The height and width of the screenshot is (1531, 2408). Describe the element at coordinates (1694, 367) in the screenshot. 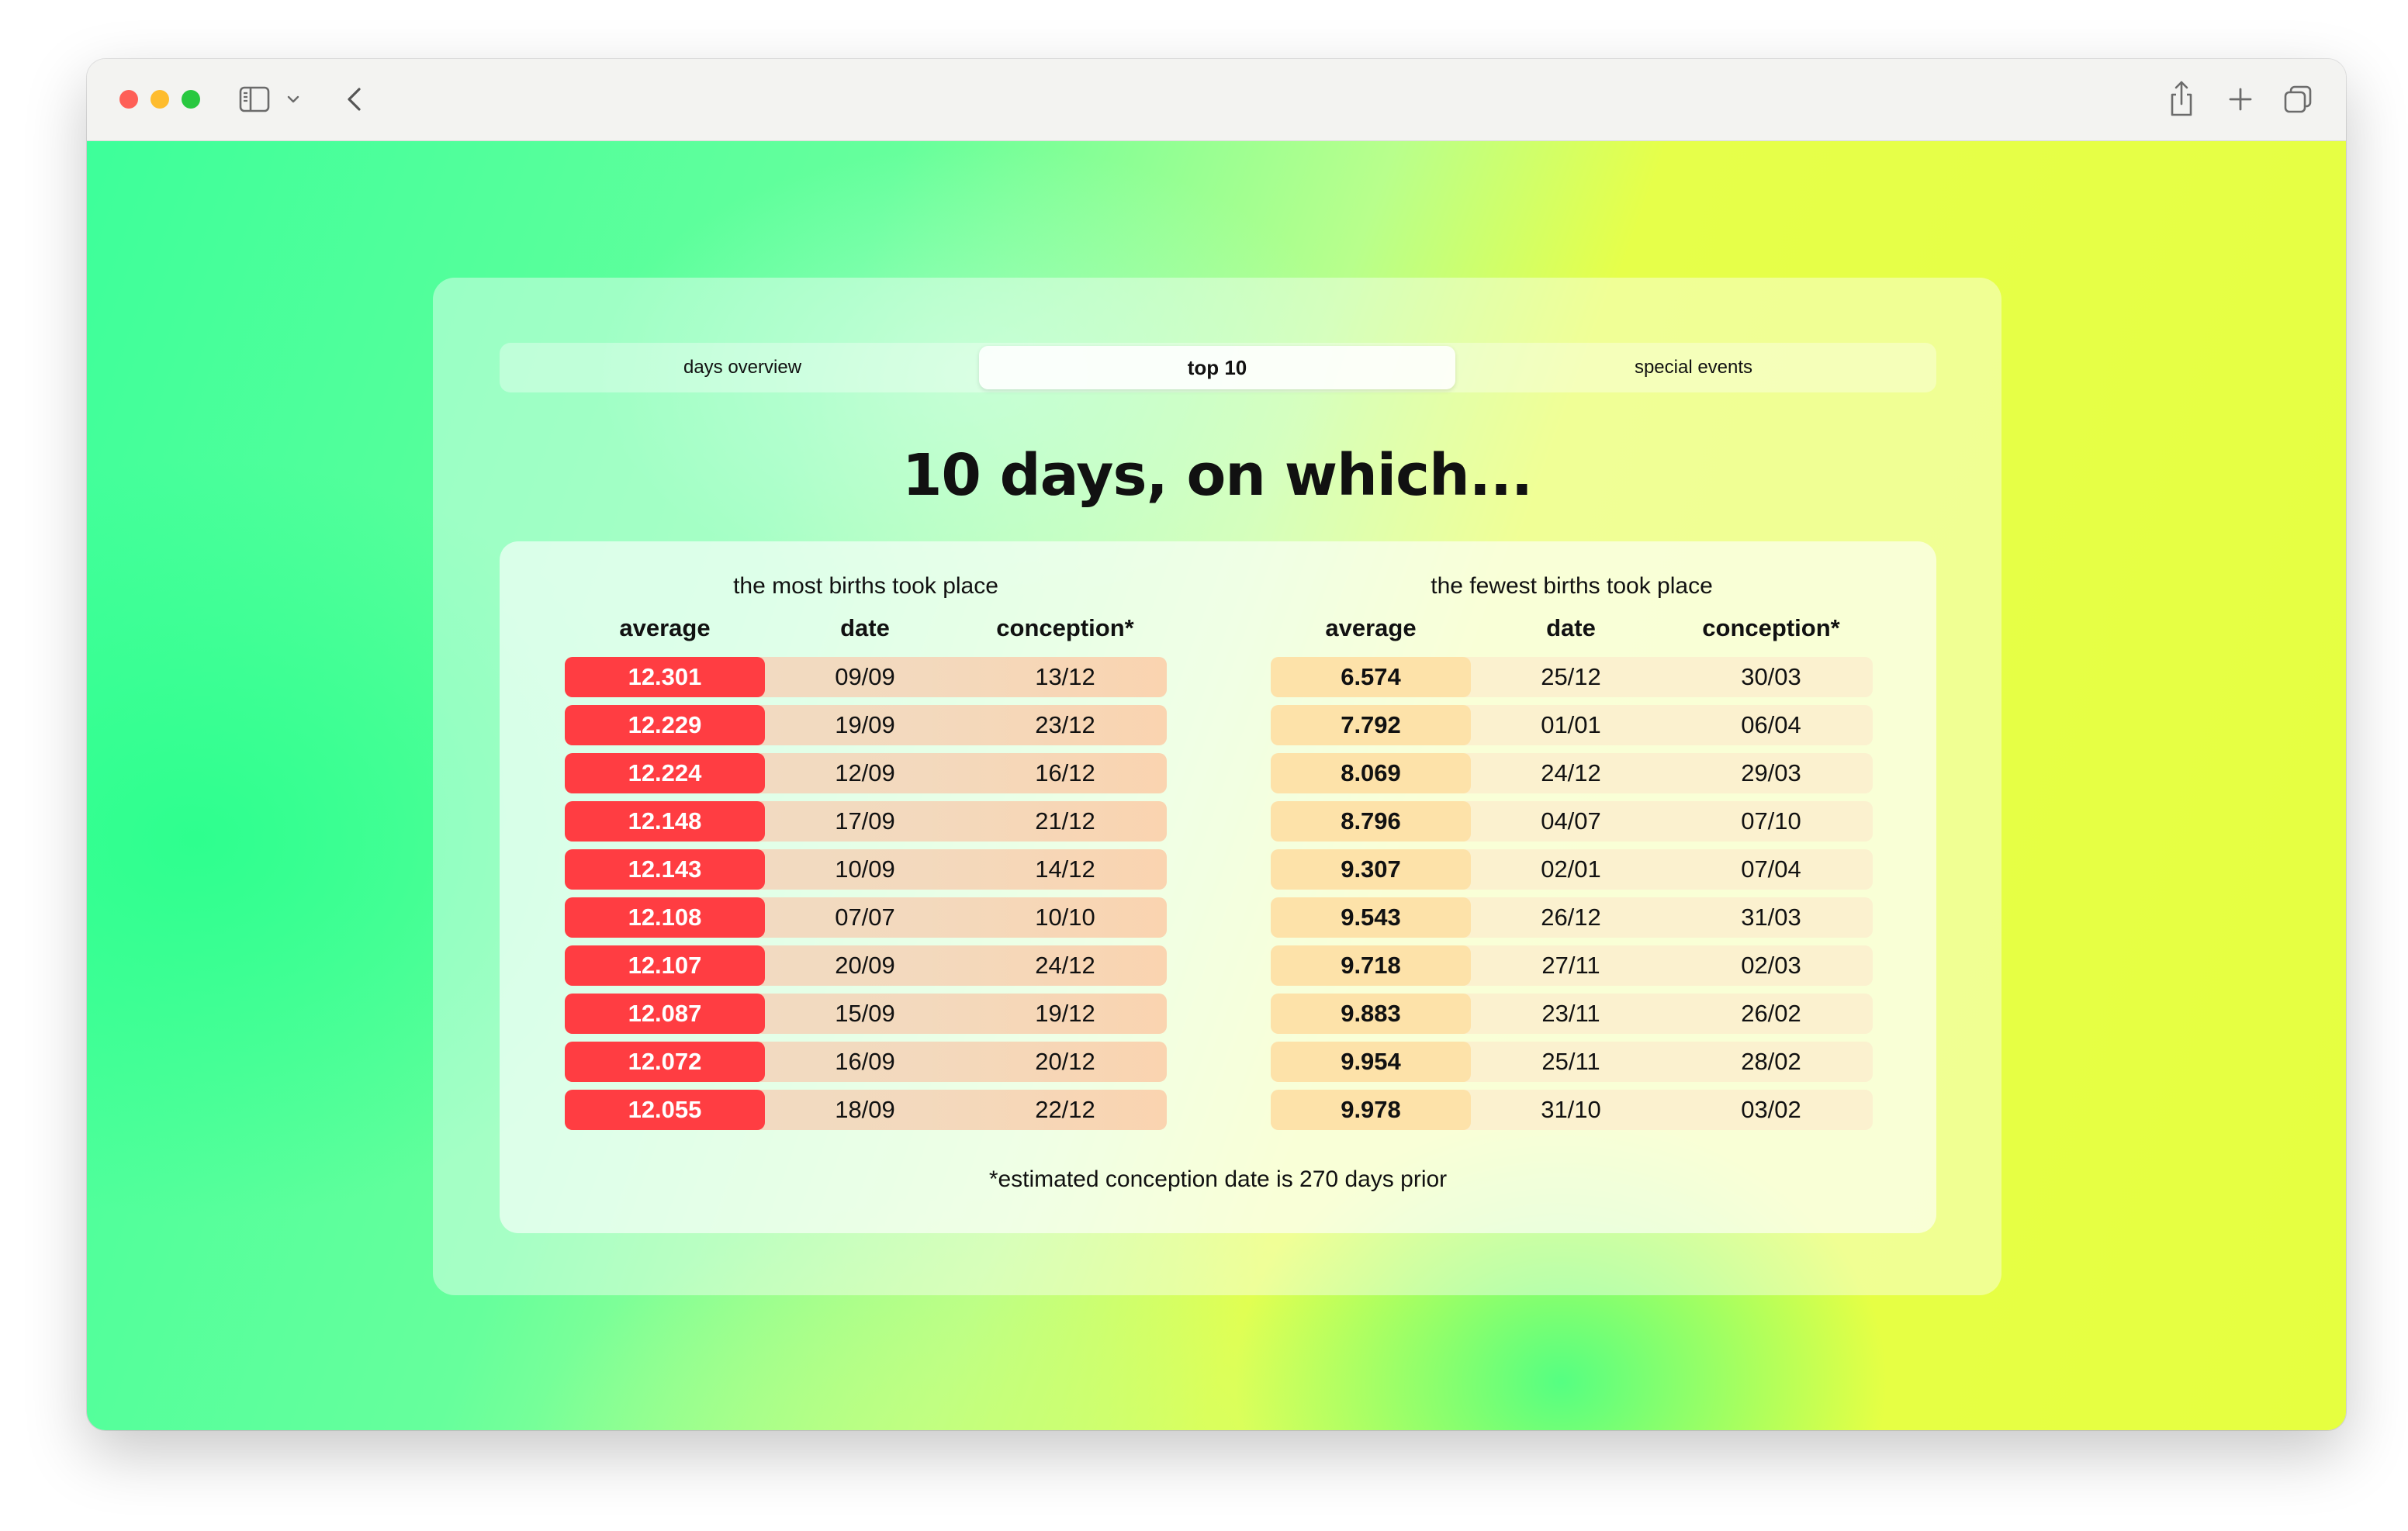

I see `tab-special-events: special events` at that location.